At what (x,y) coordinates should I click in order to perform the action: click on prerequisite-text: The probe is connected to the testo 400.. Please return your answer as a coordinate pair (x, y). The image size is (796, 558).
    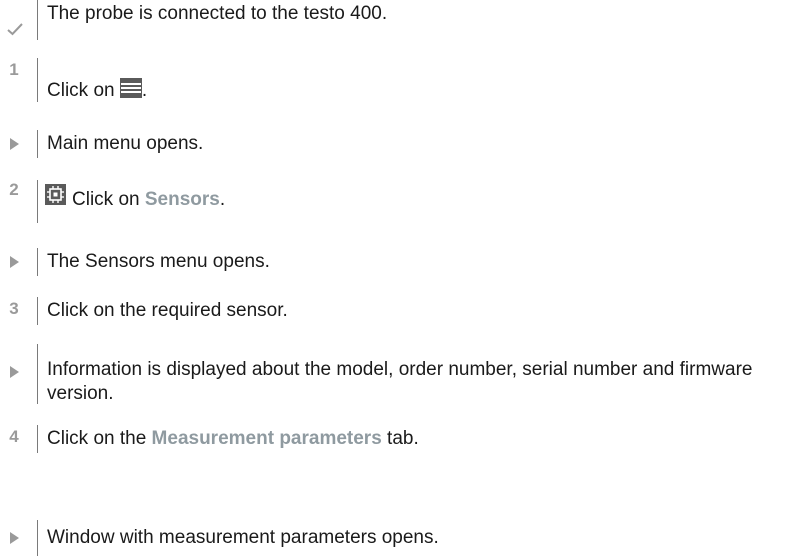
    Looking at the image, I should click on (217, 13).